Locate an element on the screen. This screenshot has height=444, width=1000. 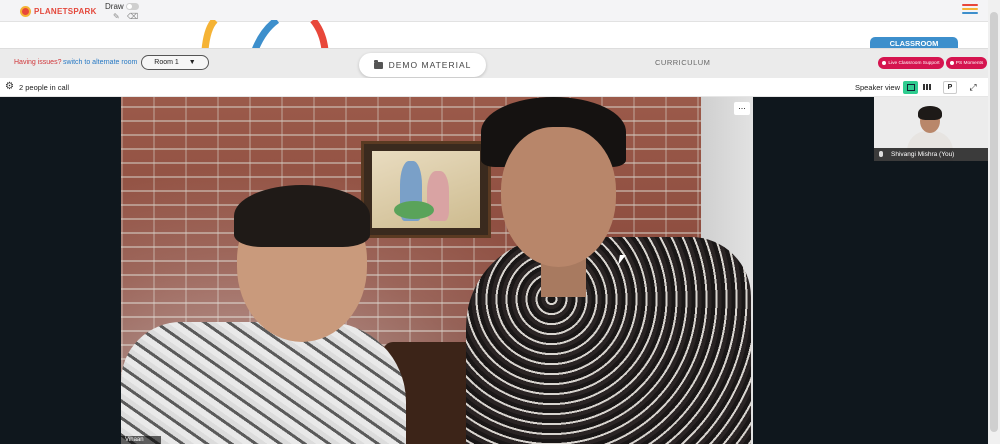
participant-name-tag: Vihaan is located at coordinates (141, 440).